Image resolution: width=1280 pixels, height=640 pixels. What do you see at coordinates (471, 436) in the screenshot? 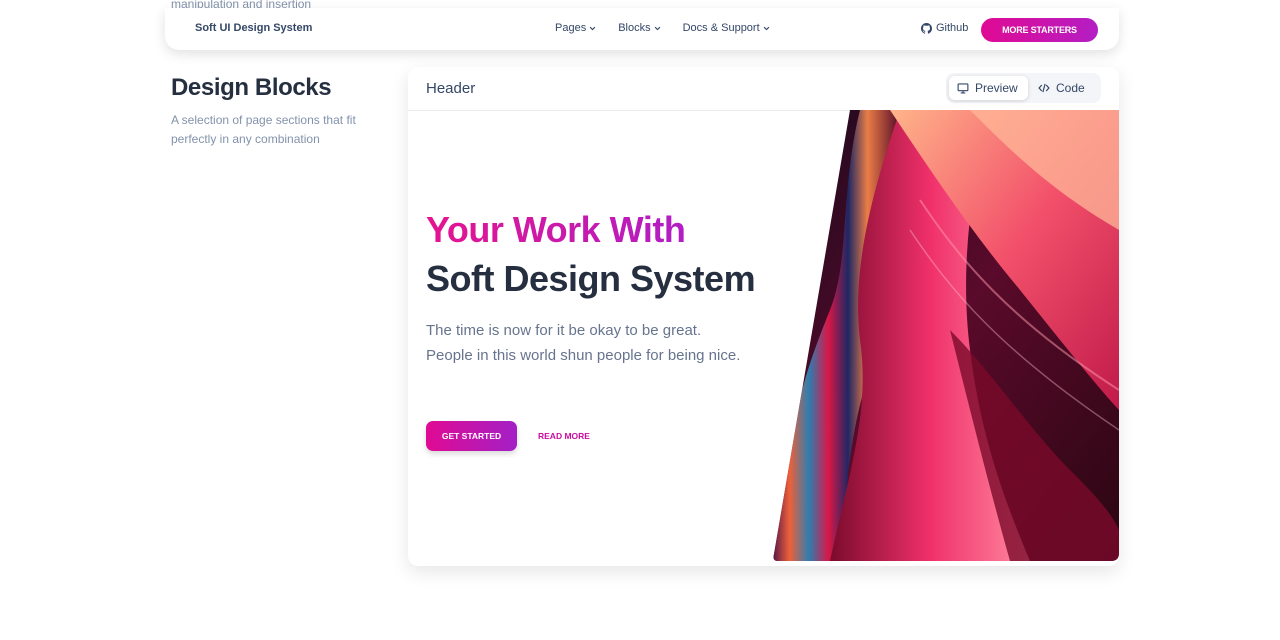
I see `get-started-button: GET STARTED` at bounding box center [471, 436].